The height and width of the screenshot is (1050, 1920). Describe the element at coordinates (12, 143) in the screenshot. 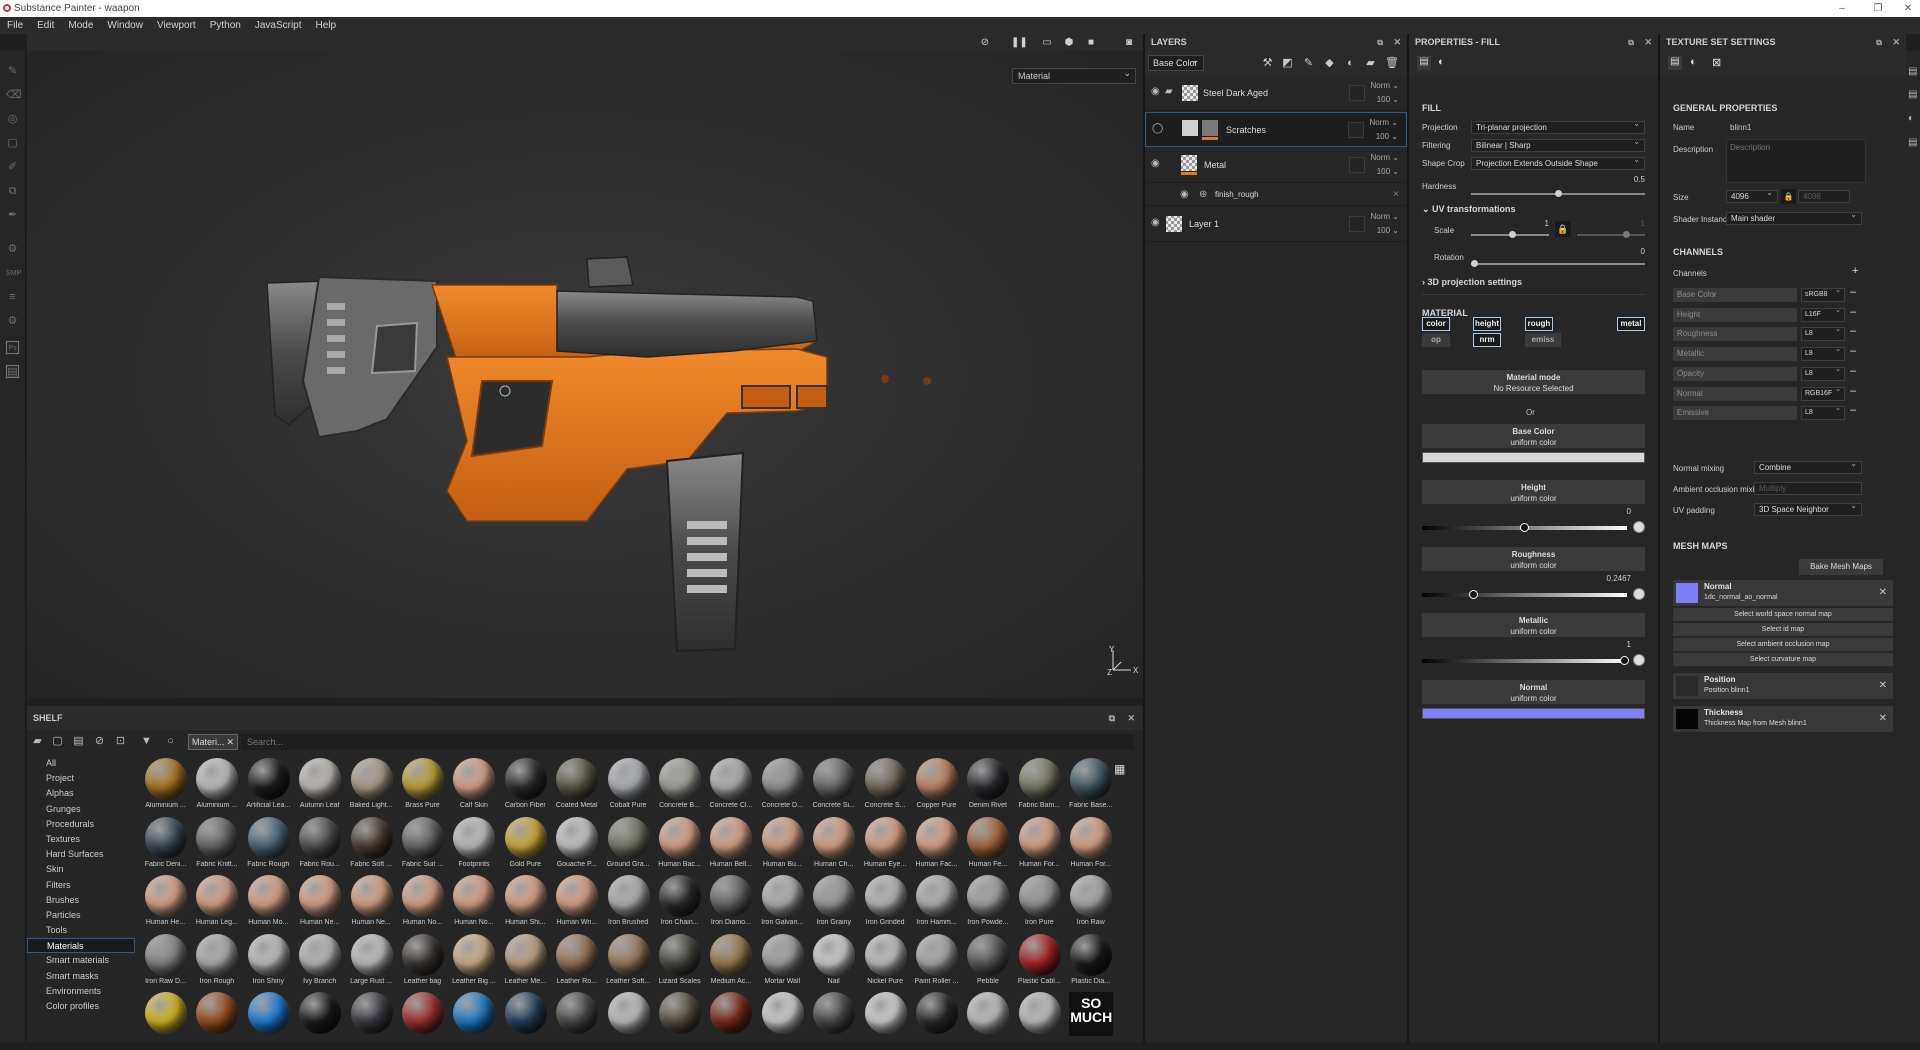

I see `polygon-fill-tool-icon: ▢` at that location.